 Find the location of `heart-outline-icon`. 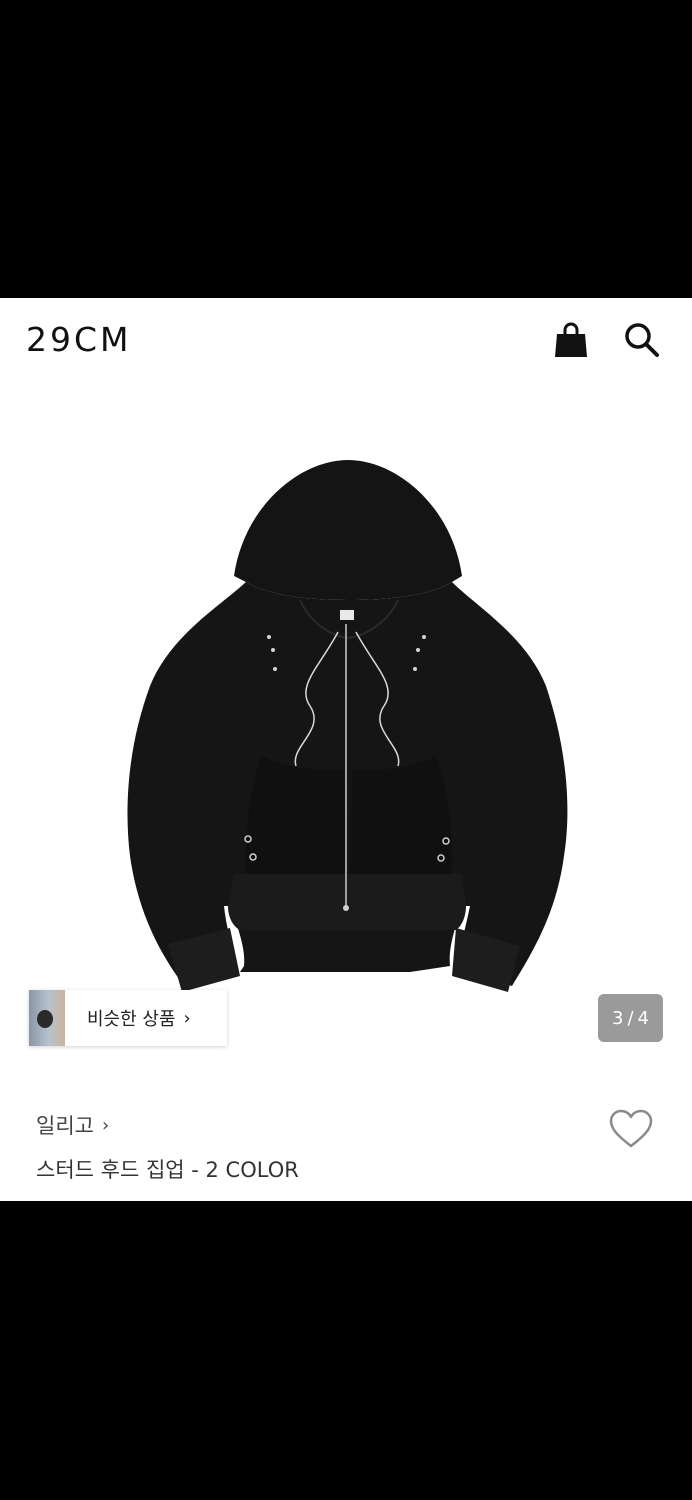

heart-outline-icon is located at coordinates (631, 1128).